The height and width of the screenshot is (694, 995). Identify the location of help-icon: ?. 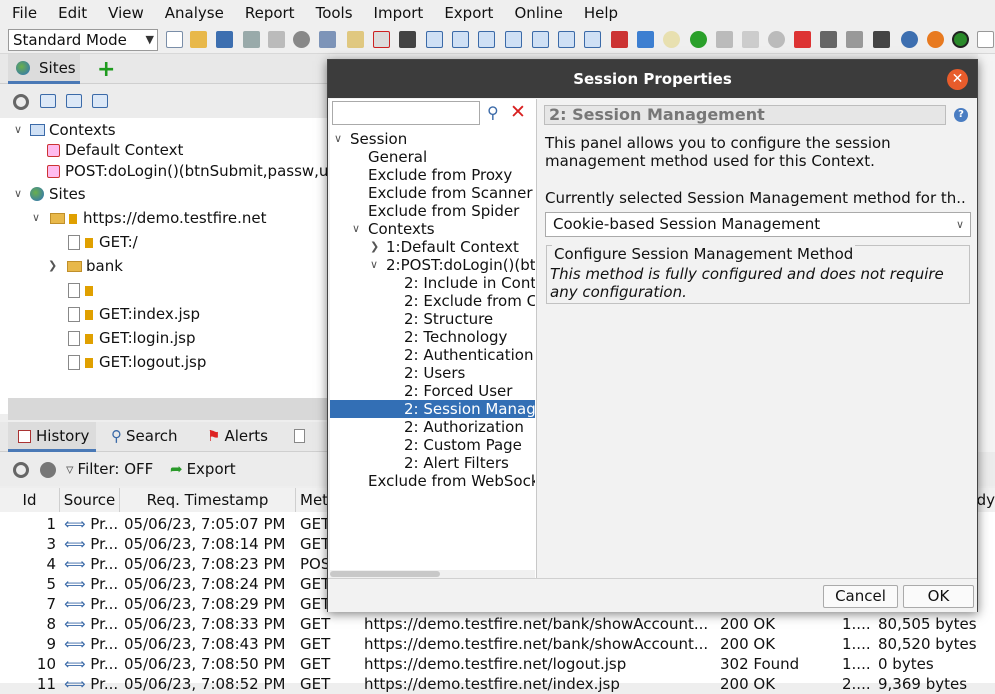
(961, 115).